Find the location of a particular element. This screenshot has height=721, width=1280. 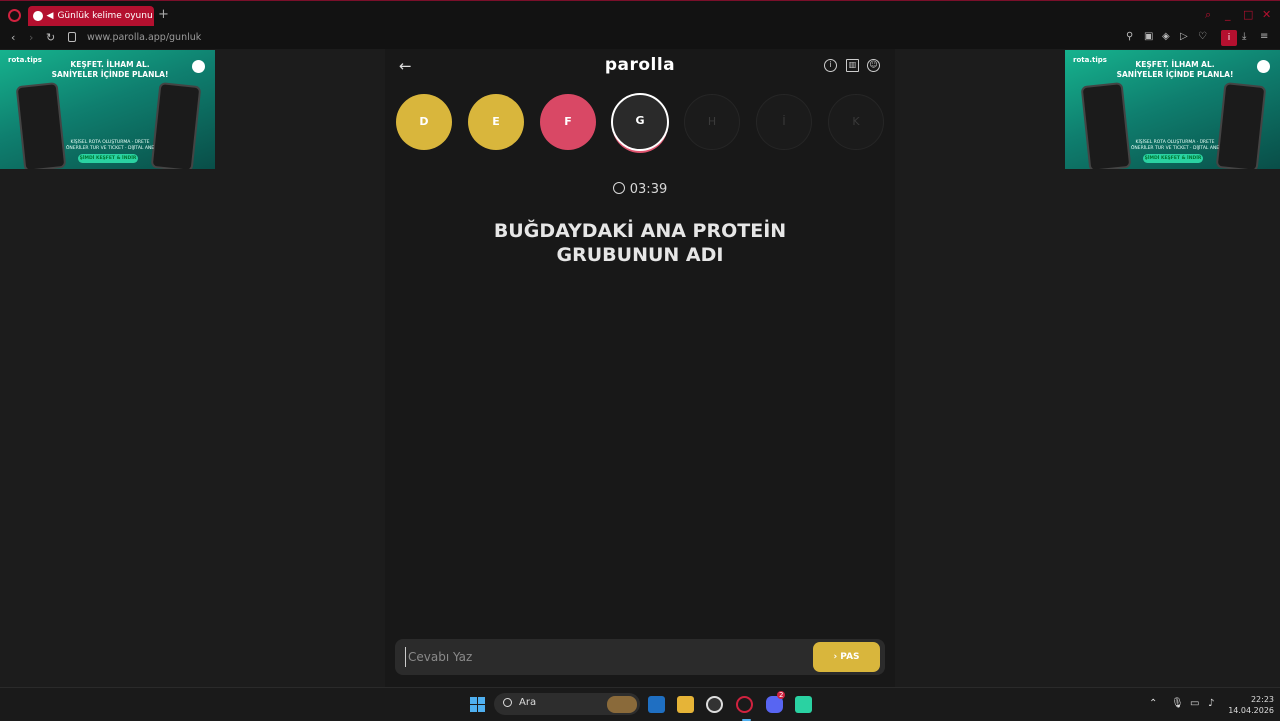

letter-circle-e: E is located at coordinates (496, 122).